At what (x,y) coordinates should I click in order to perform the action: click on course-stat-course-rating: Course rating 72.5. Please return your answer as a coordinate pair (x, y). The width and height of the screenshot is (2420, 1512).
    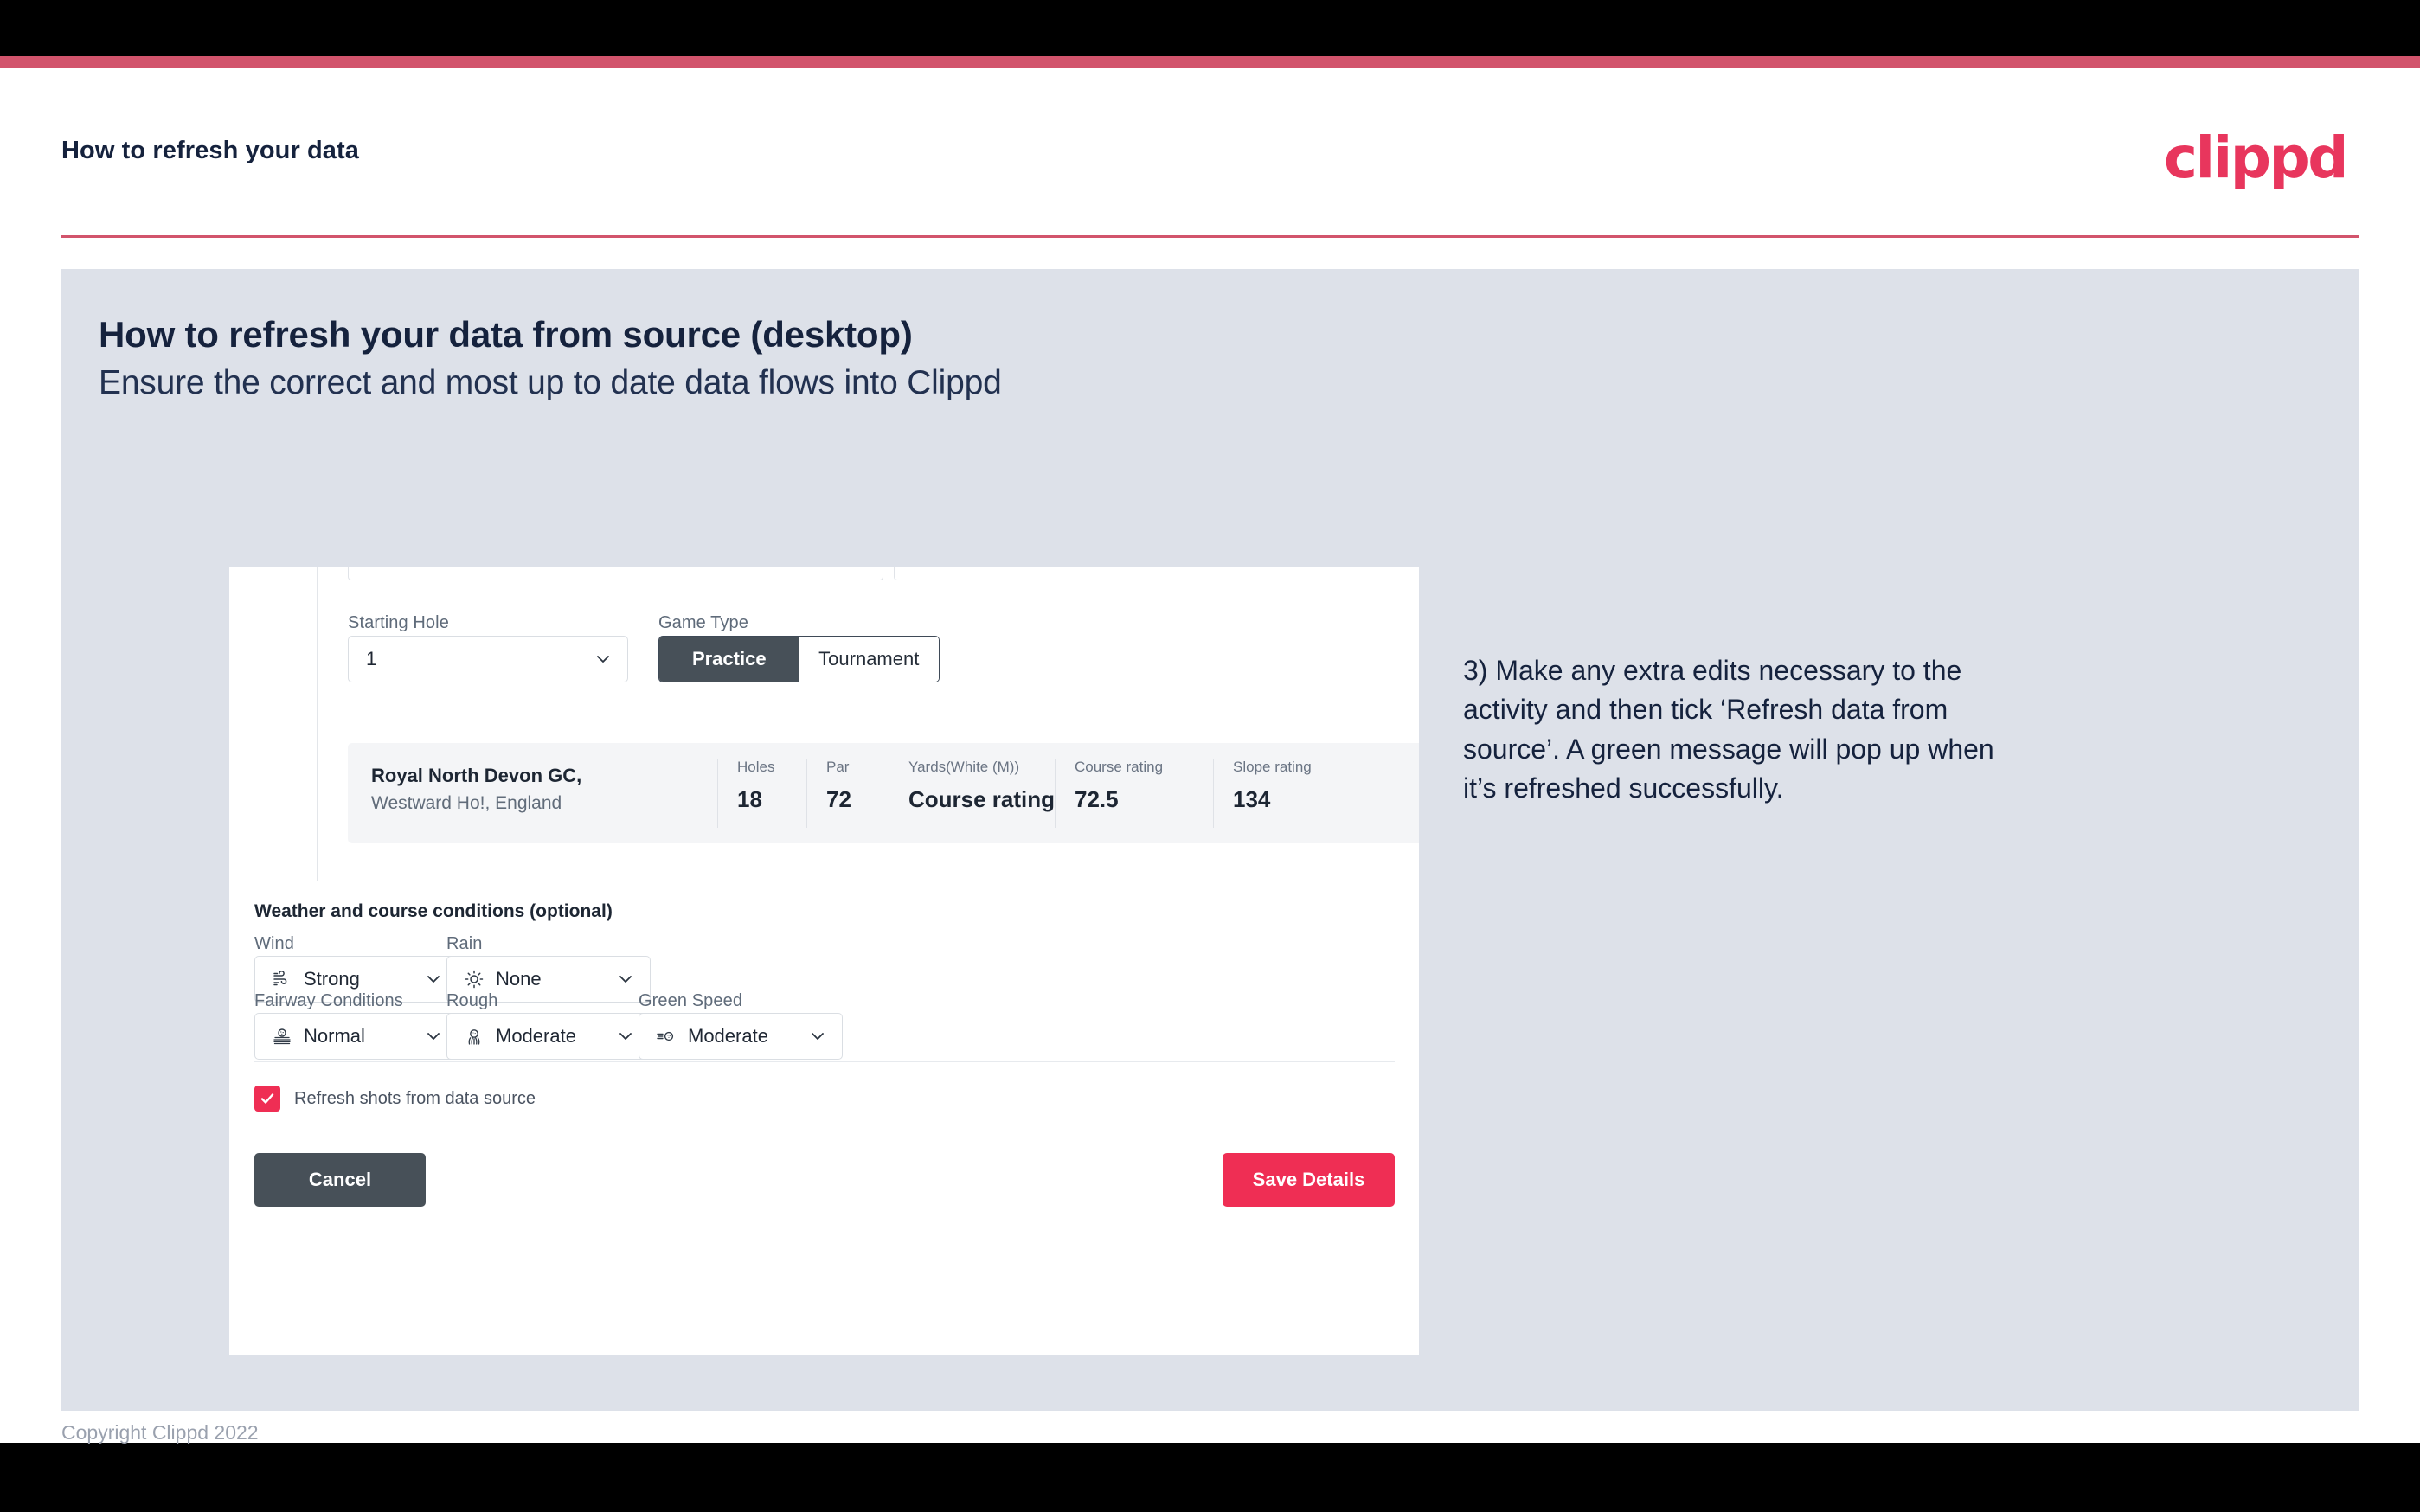
    Looking at the image, I should click on (1109, 793).